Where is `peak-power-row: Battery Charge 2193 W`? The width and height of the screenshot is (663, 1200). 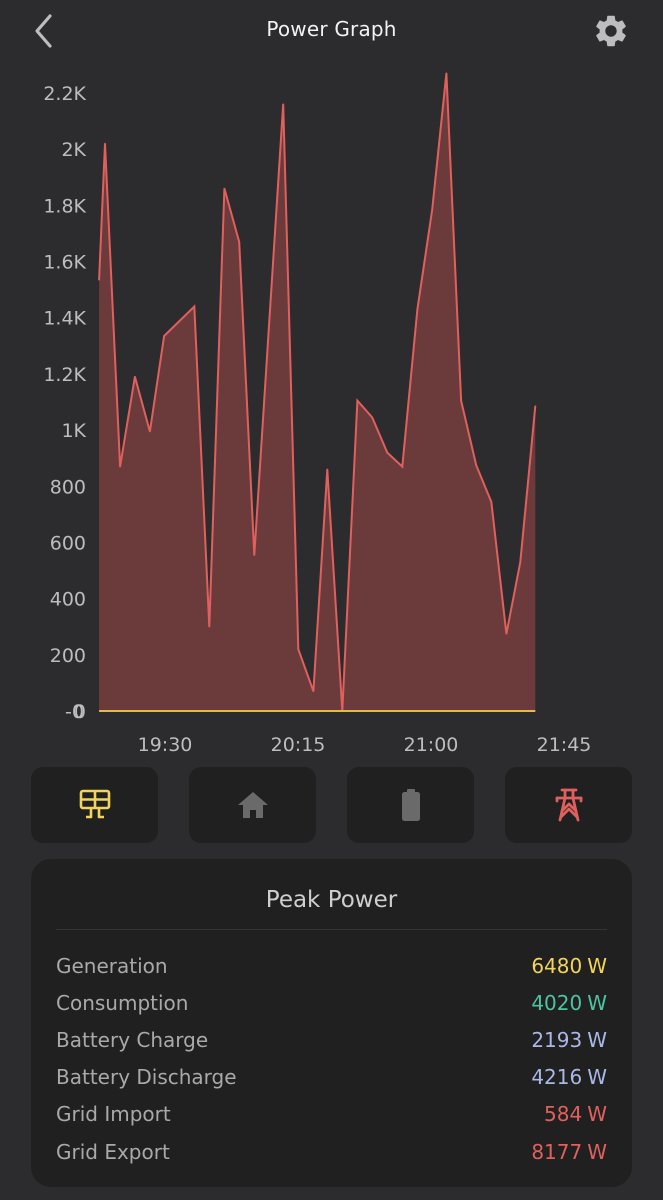
peak-power-row: Battery Charge 2193 W is located at coordinates (331, 1039).